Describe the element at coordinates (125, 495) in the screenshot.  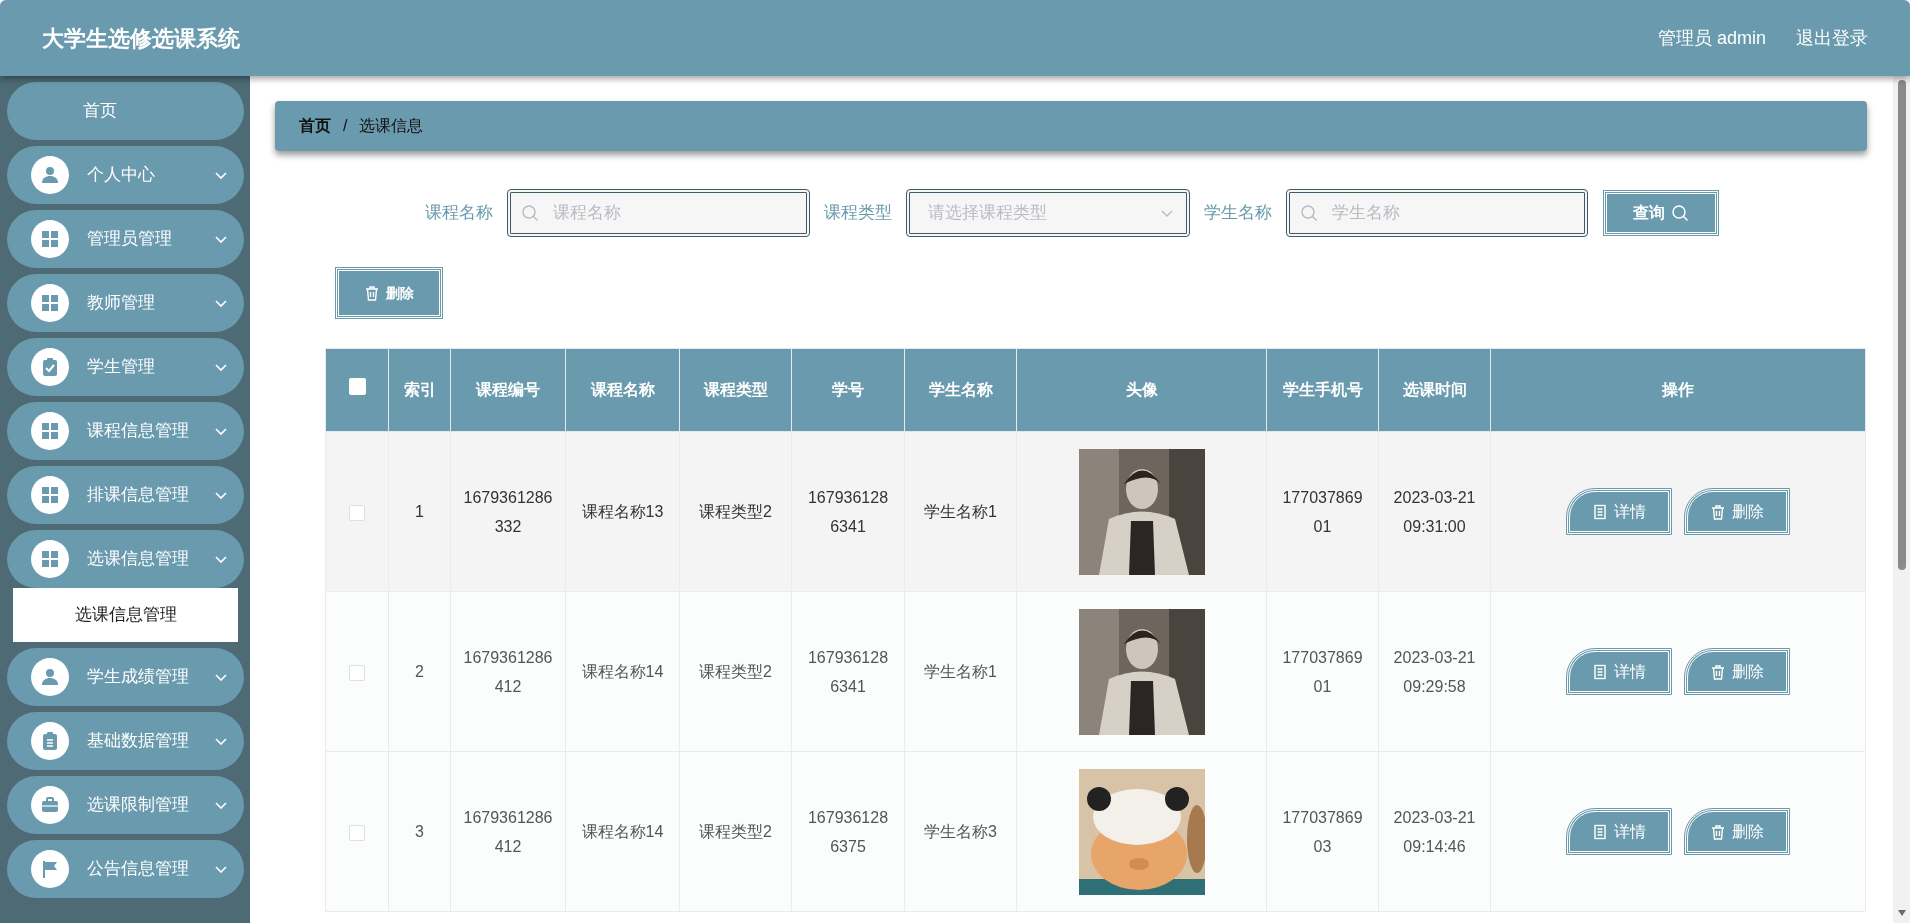
I see `sidebar-item: 排课信息管理` at that location.